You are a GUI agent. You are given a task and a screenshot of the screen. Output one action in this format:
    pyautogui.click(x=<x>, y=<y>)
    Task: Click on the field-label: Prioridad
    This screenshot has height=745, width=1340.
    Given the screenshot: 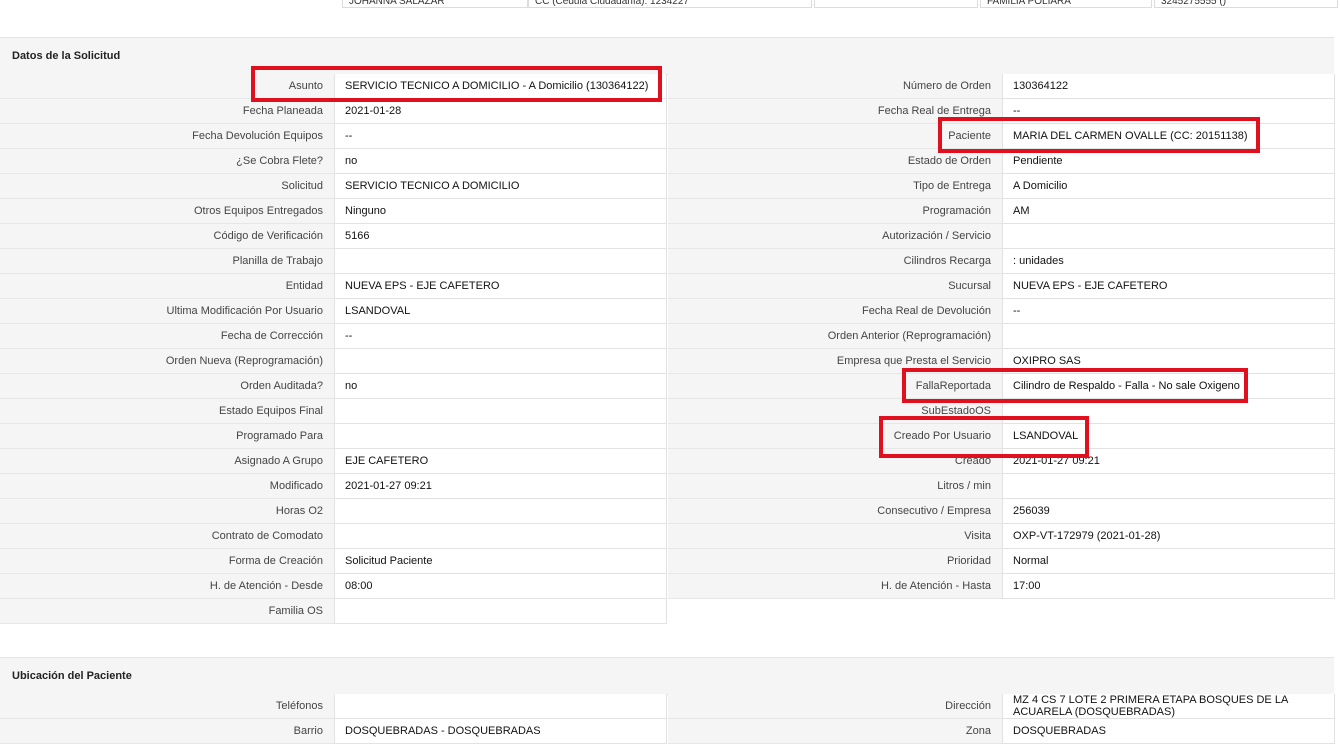 What is the action you would take?
    pyautogui.click(x=835, y=561)
    